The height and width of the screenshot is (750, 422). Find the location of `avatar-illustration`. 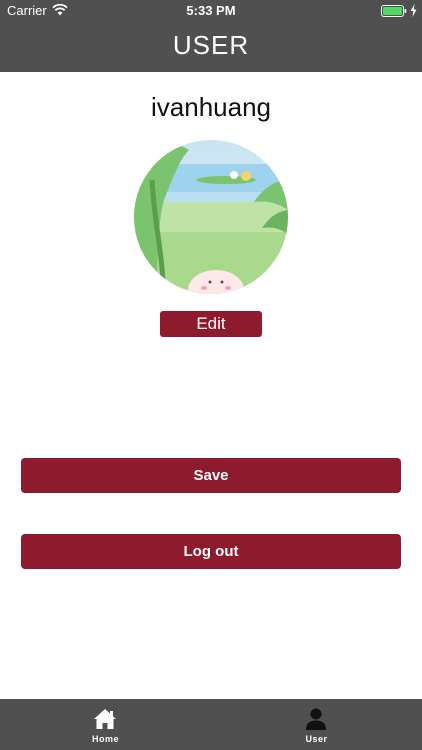

avatar-illustration is located at coordinates (211, 217).